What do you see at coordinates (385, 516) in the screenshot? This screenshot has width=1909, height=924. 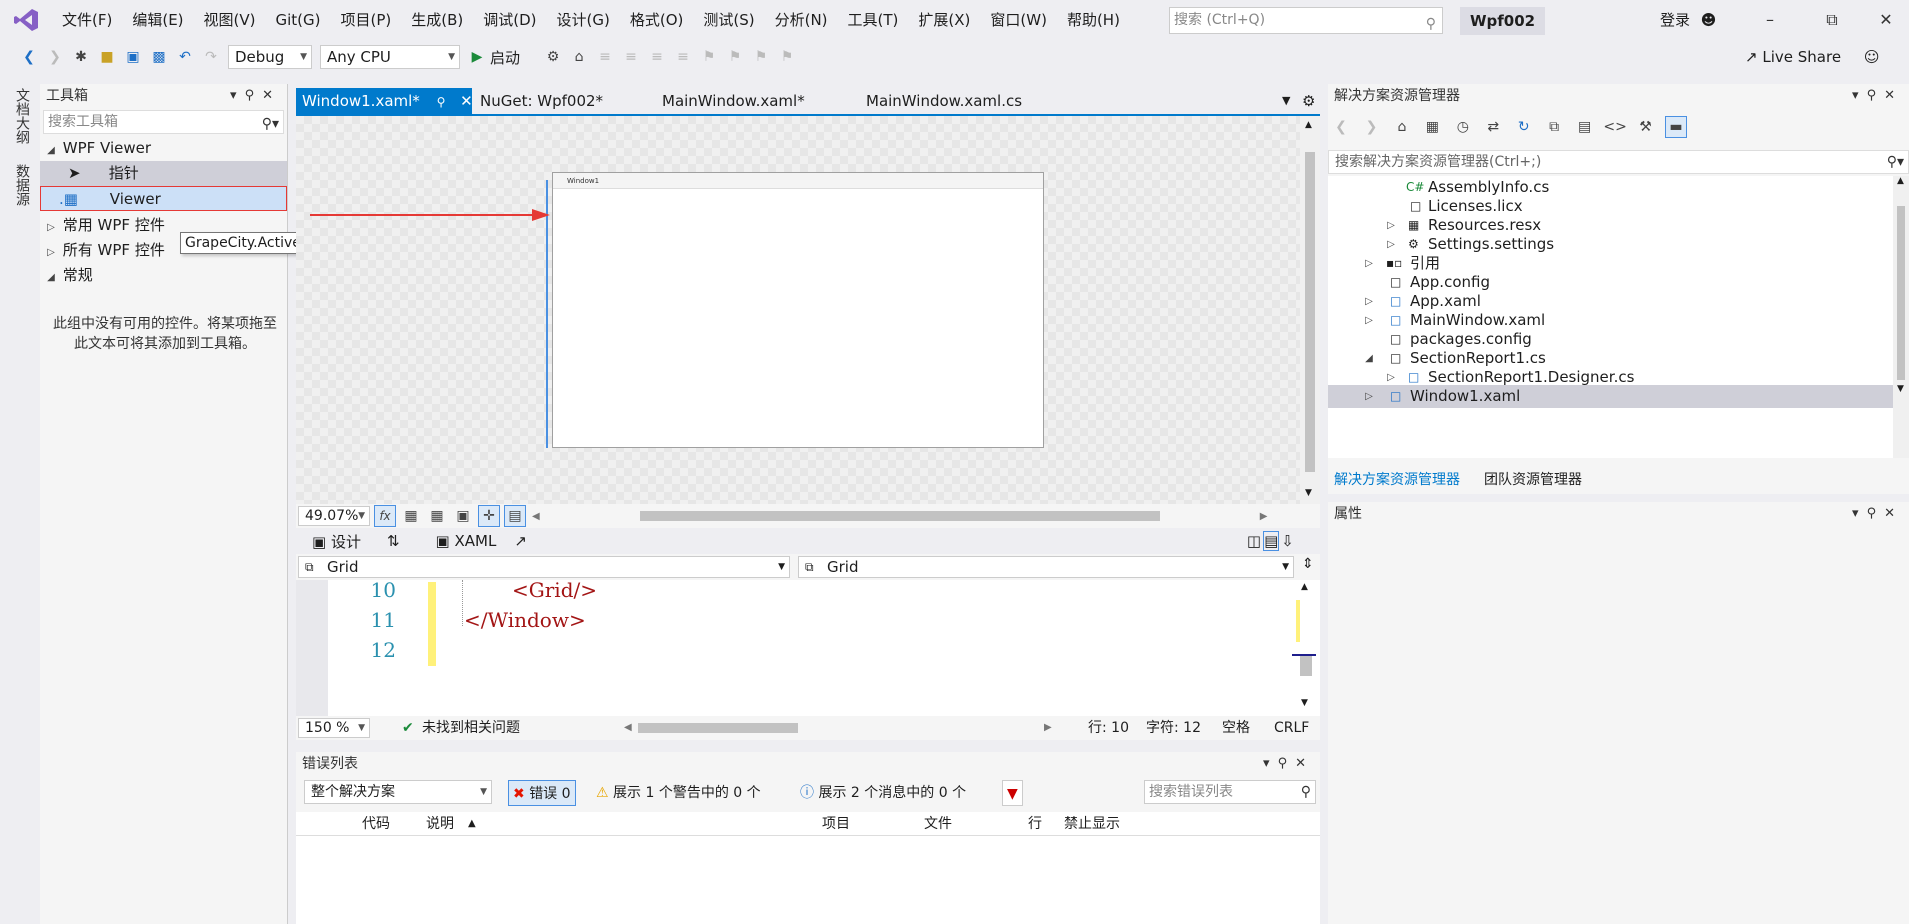 I see `formula-icon: fx` at bounding box center [385, 516].